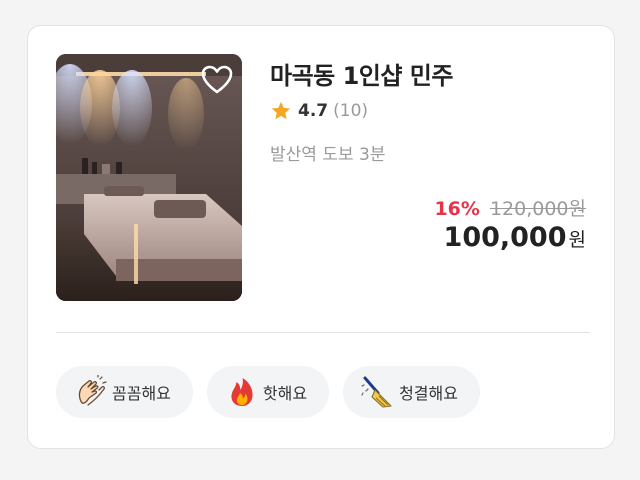 The width and height of the screenshot is (640, 480). Describe the element at coordinates (149, 177) in the screenshot. I see `listing-photo` at that location.